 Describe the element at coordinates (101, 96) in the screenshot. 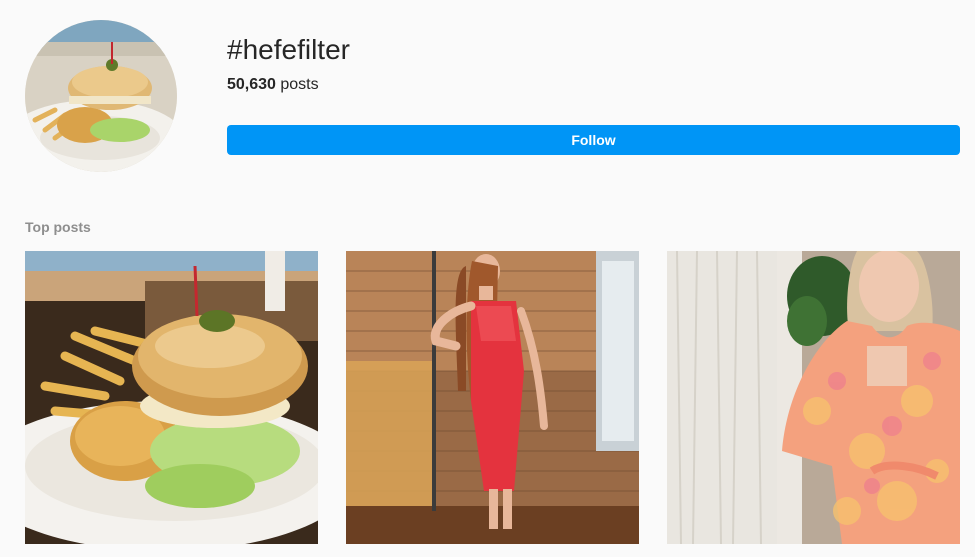

I see `hashtag-avatar` at that location.